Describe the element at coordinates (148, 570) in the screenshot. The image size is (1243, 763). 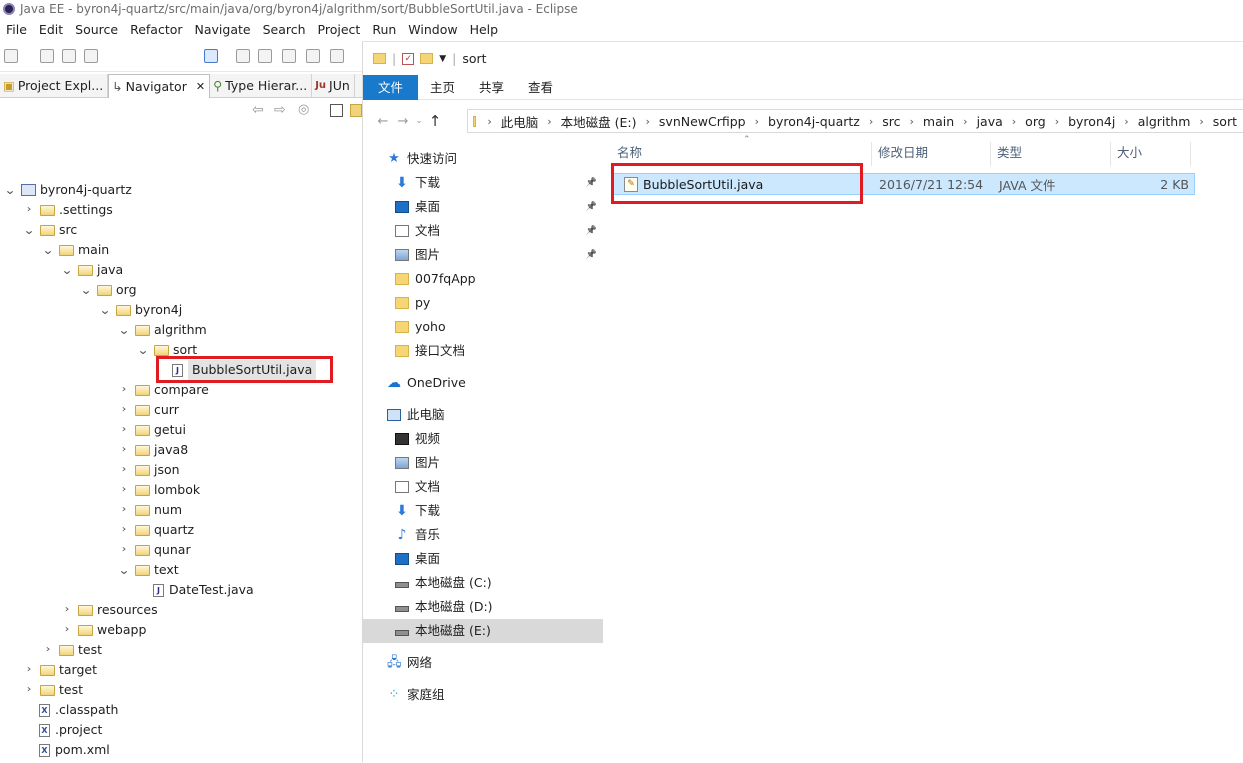
I see `tree-item: ⌄ text` at that location.